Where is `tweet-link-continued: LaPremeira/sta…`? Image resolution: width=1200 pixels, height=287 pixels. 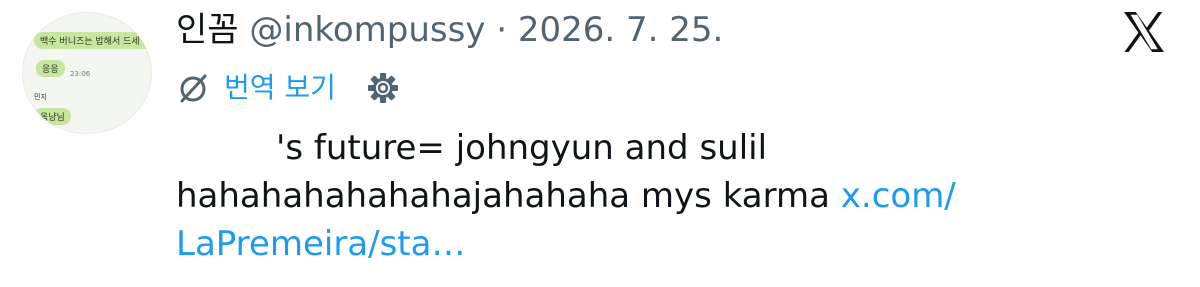
tweet-link-continued: LaPremeira/sta… is located at coordinates (320, 244).